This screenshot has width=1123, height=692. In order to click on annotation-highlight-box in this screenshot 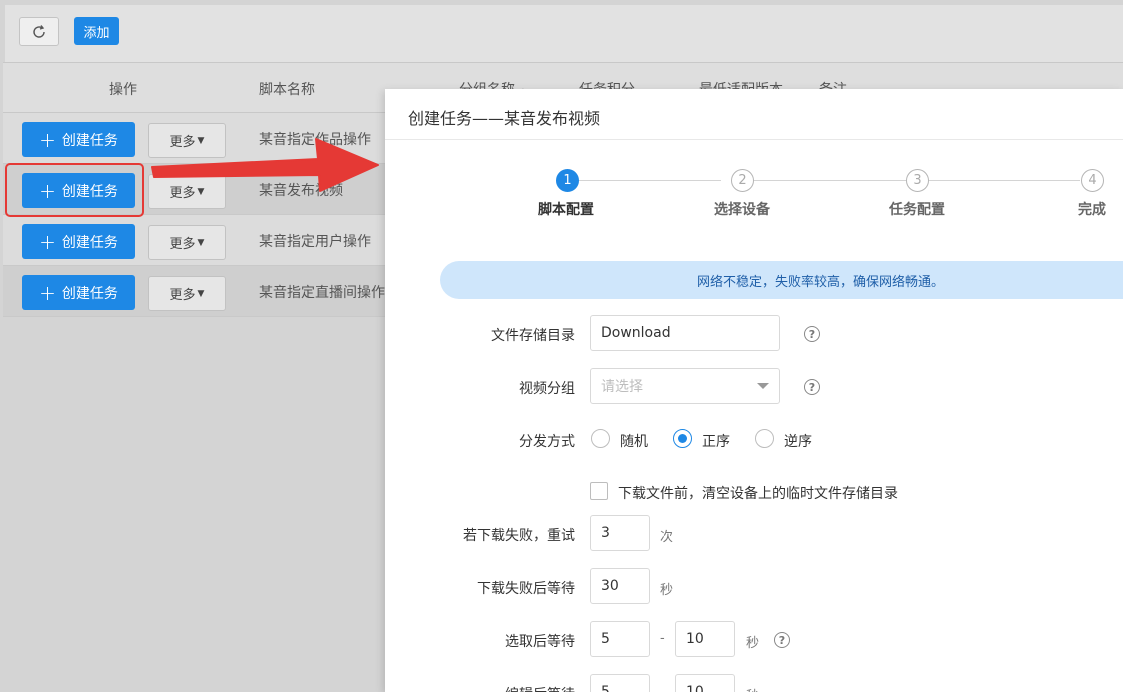, I will do `click(74, 190)`.